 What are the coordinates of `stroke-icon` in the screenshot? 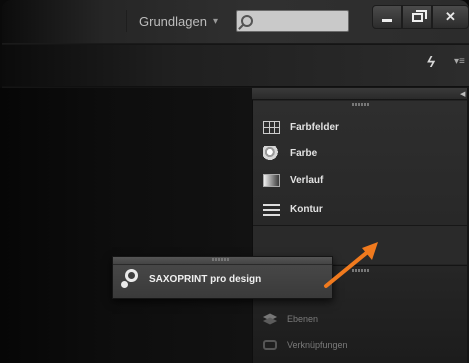 It's located at (271, 209).